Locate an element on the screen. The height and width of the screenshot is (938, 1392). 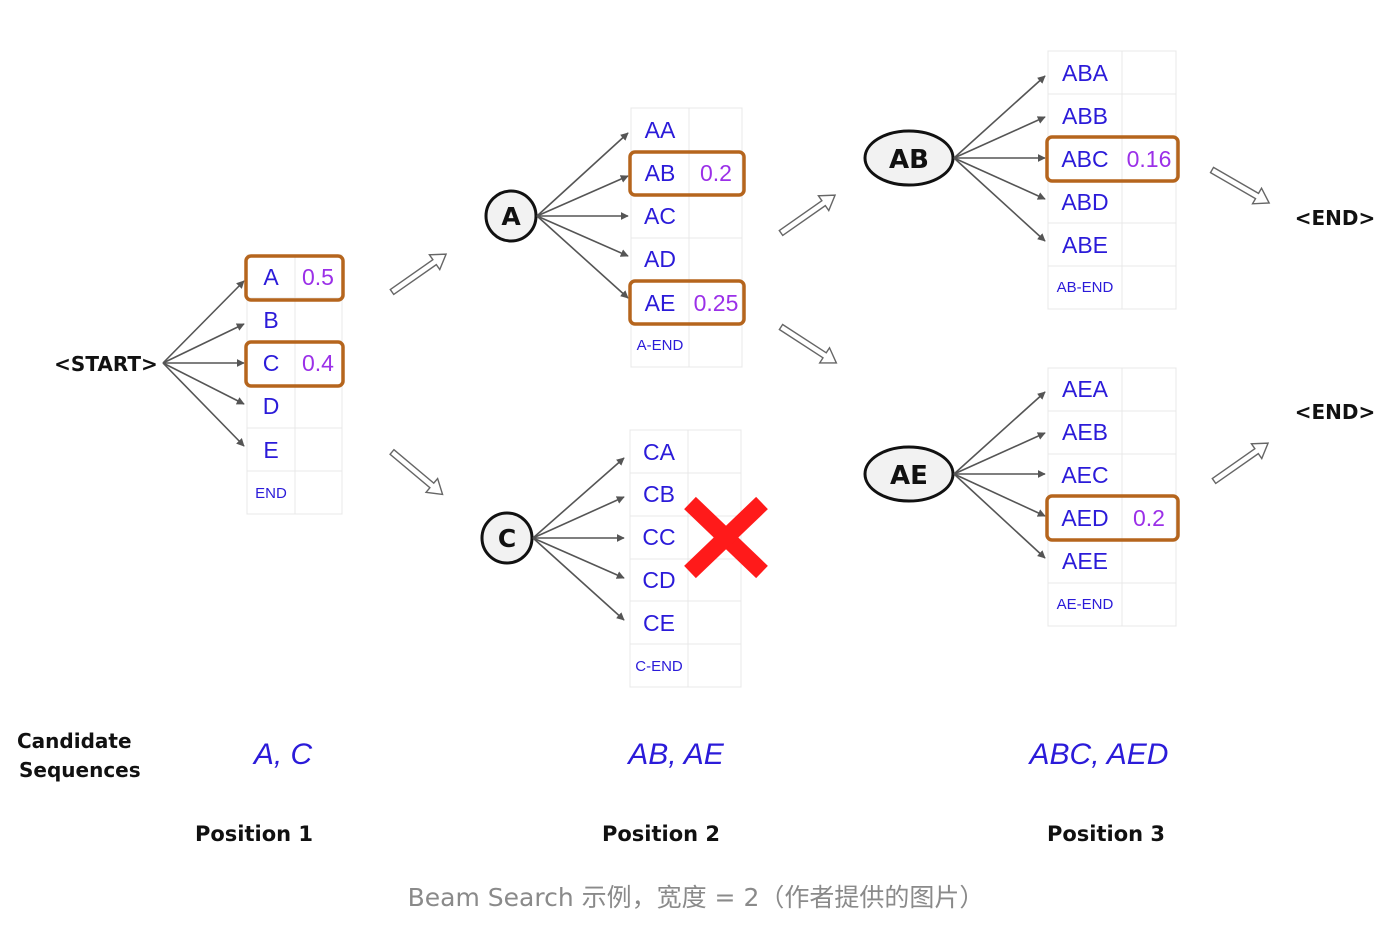
position-label-2: Position 2 is located at coordinates (661, 834).